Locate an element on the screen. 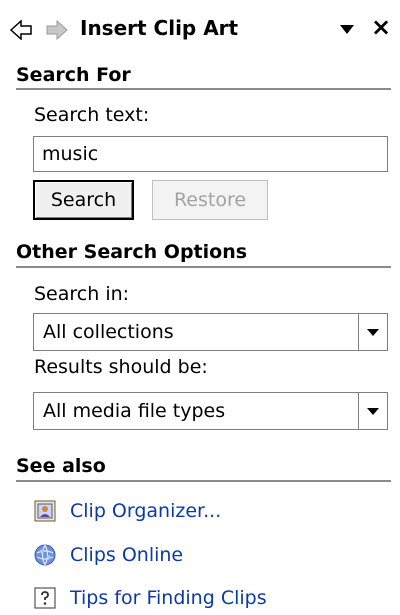  link-tips-for-finding-clips: Tips for Finding Clips is located at coordinates (150, 598).